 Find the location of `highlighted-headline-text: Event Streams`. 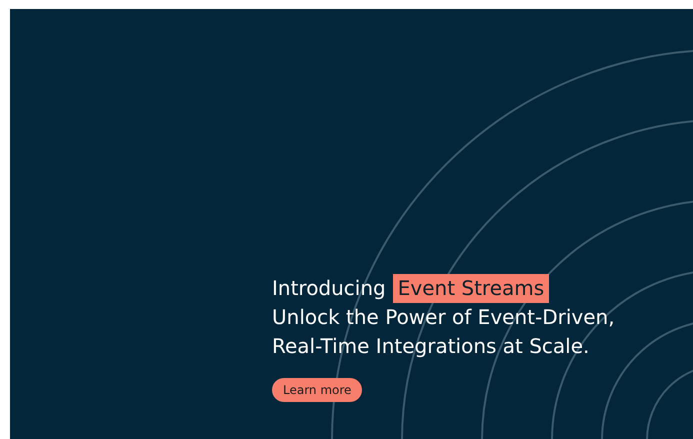

highlighted-headline-text: Event Streams is located at coordinates (471, 288).